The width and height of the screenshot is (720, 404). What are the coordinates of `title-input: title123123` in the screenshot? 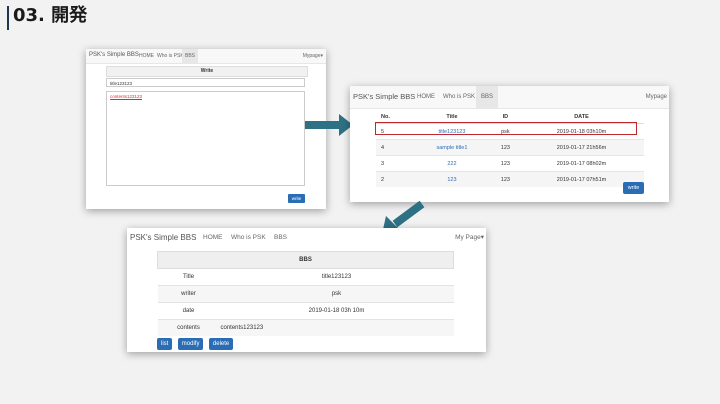 It's located at (205, 82).